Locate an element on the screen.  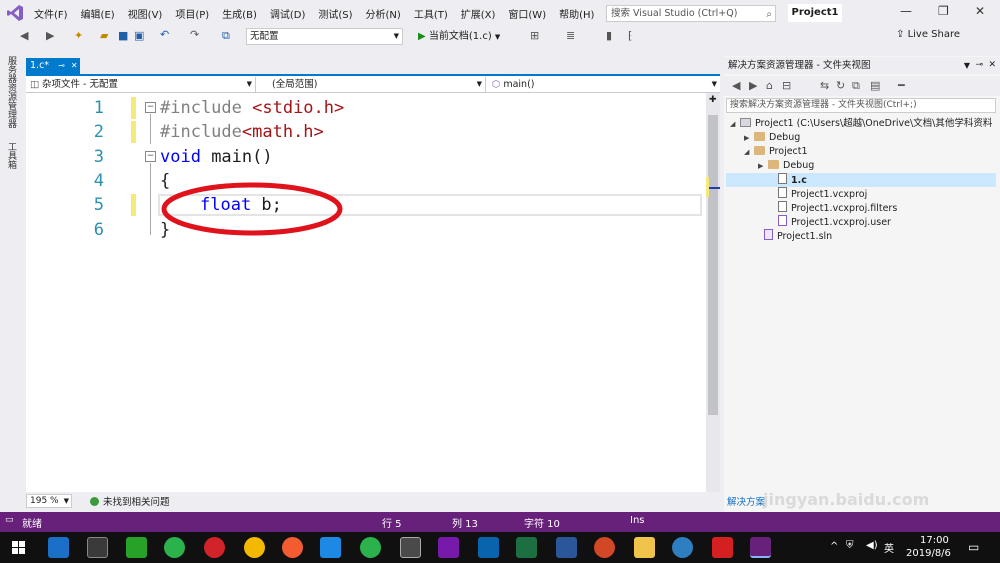
tree-item-debug-sub: ▶ Debug is located at coordinates (861, 166).